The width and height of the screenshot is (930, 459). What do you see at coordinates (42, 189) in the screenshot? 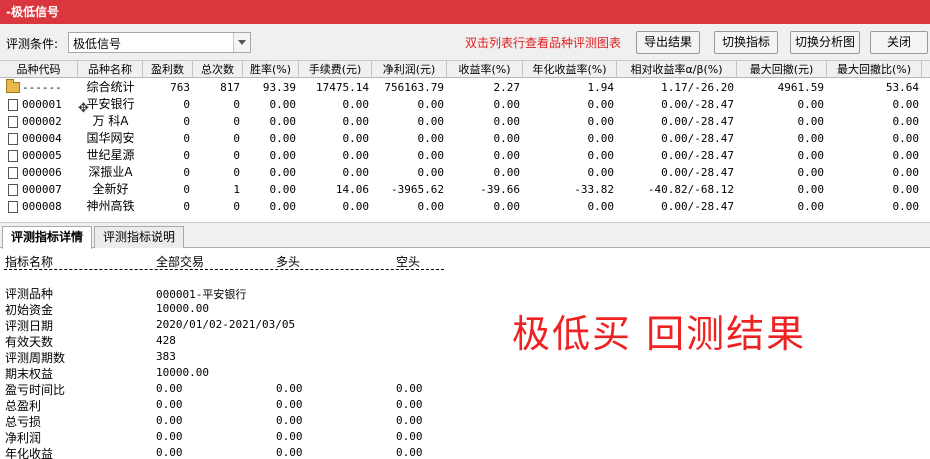
I see `stock-code: 000007` at bounding box center [42, 189].